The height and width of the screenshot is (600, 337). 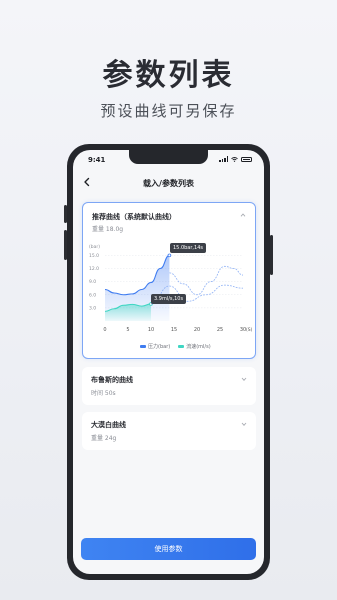 I want to click on status-icons, so click(x=235, y=159).